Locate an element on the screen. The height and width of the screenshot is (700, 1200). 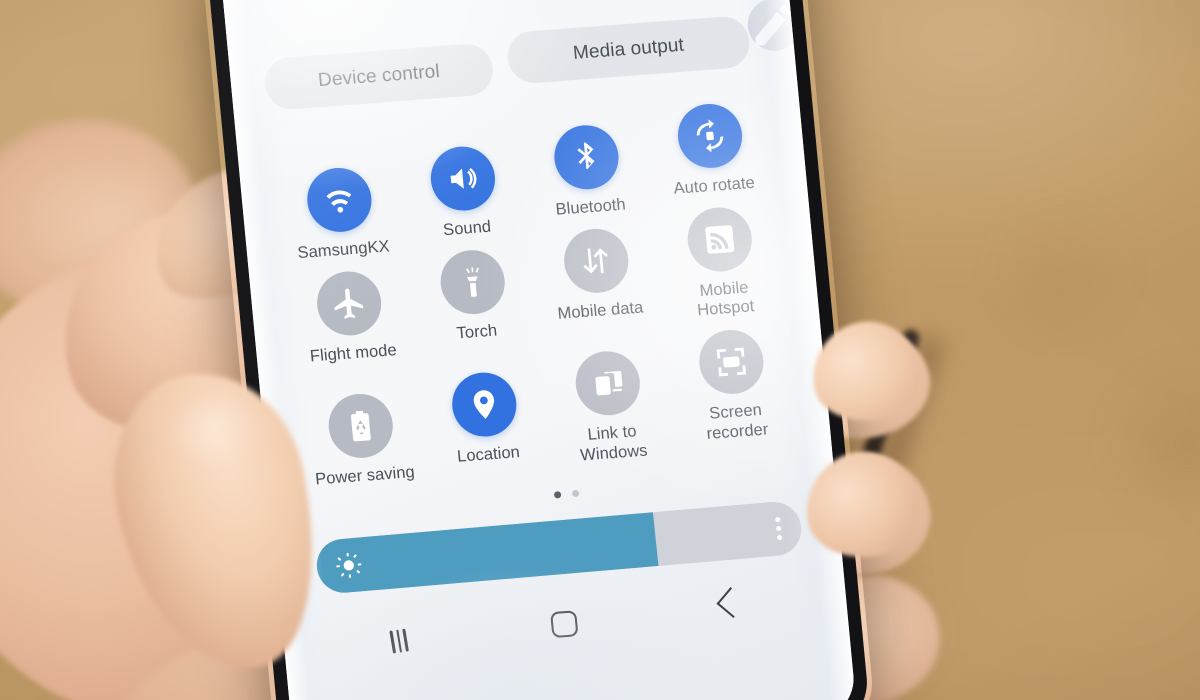
flashlight-icon is located at coordinates (472, 282).